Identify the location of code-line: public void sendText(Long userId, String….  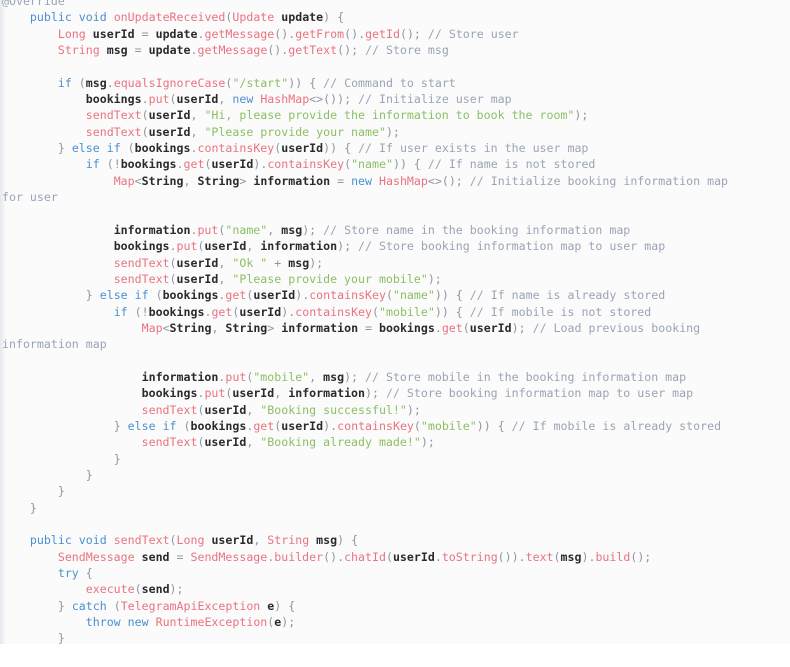
(194, 540).